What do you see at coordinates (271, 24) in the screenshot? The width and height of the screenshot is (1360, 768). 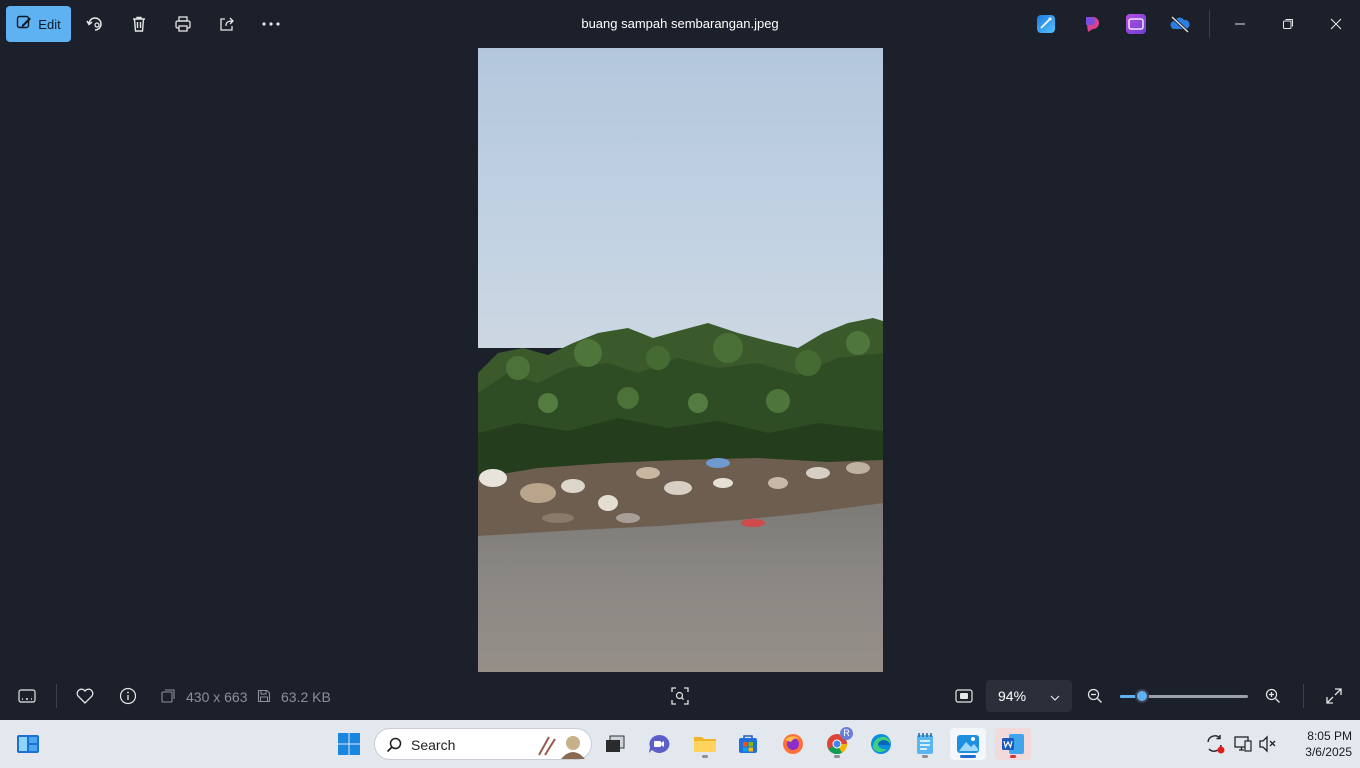 I see `more-options-icon` at bounding box center [271, 24].